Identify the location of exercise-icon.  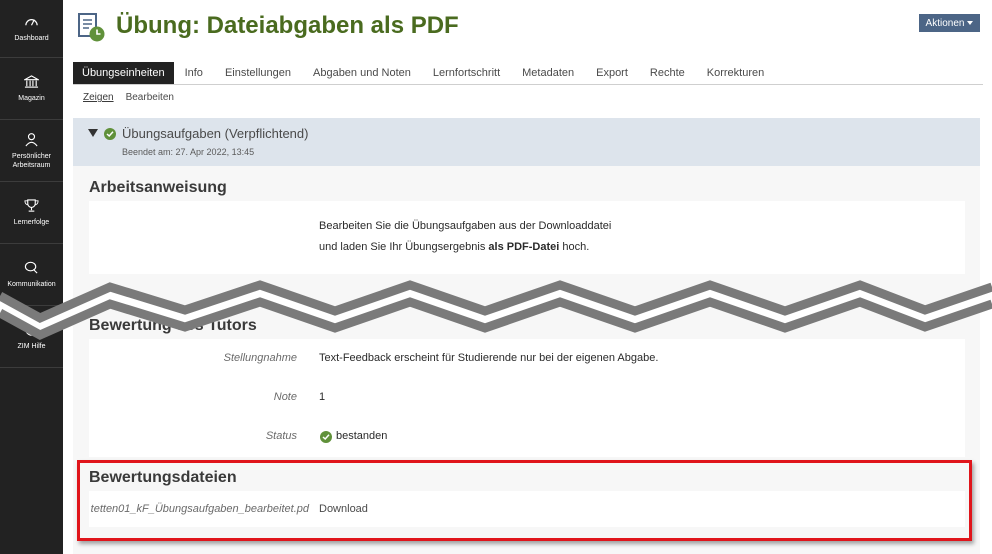
(91, 27).